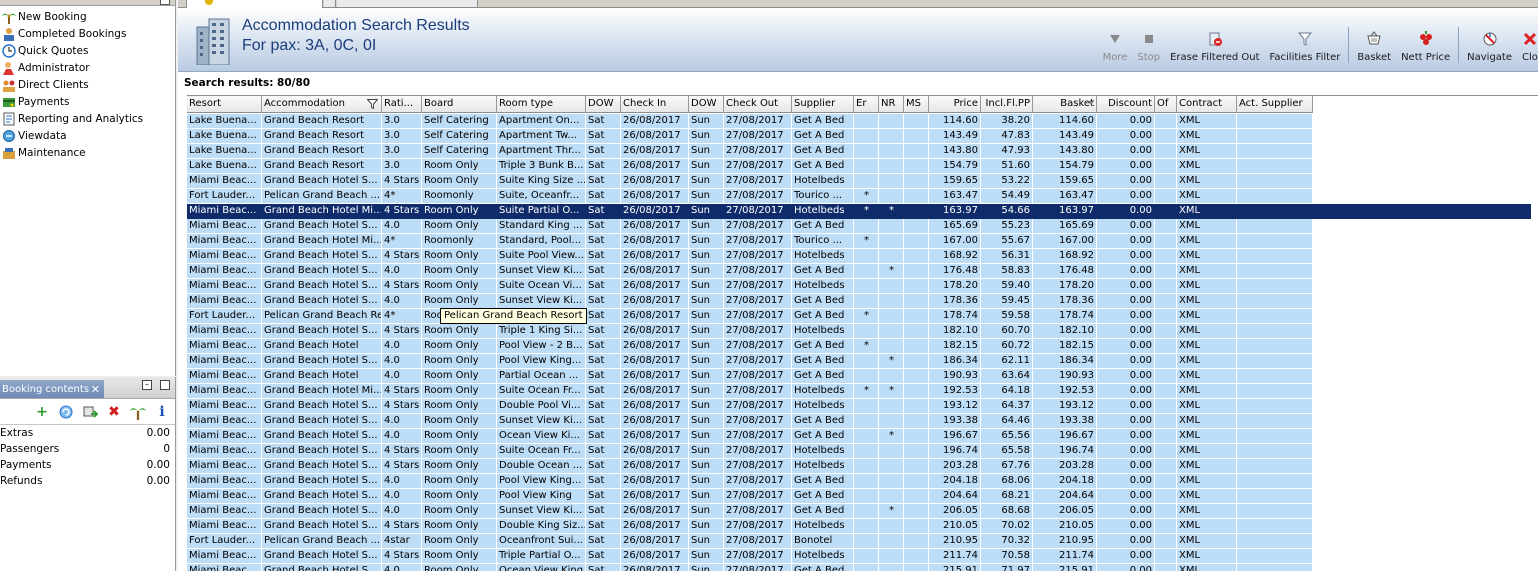 This screenshot has height=571, width=1538. What do you see at coordinates (1126, 104) in the screenshot?
I see `column-header-discount: Discount` at bounding box center [1126, 104].